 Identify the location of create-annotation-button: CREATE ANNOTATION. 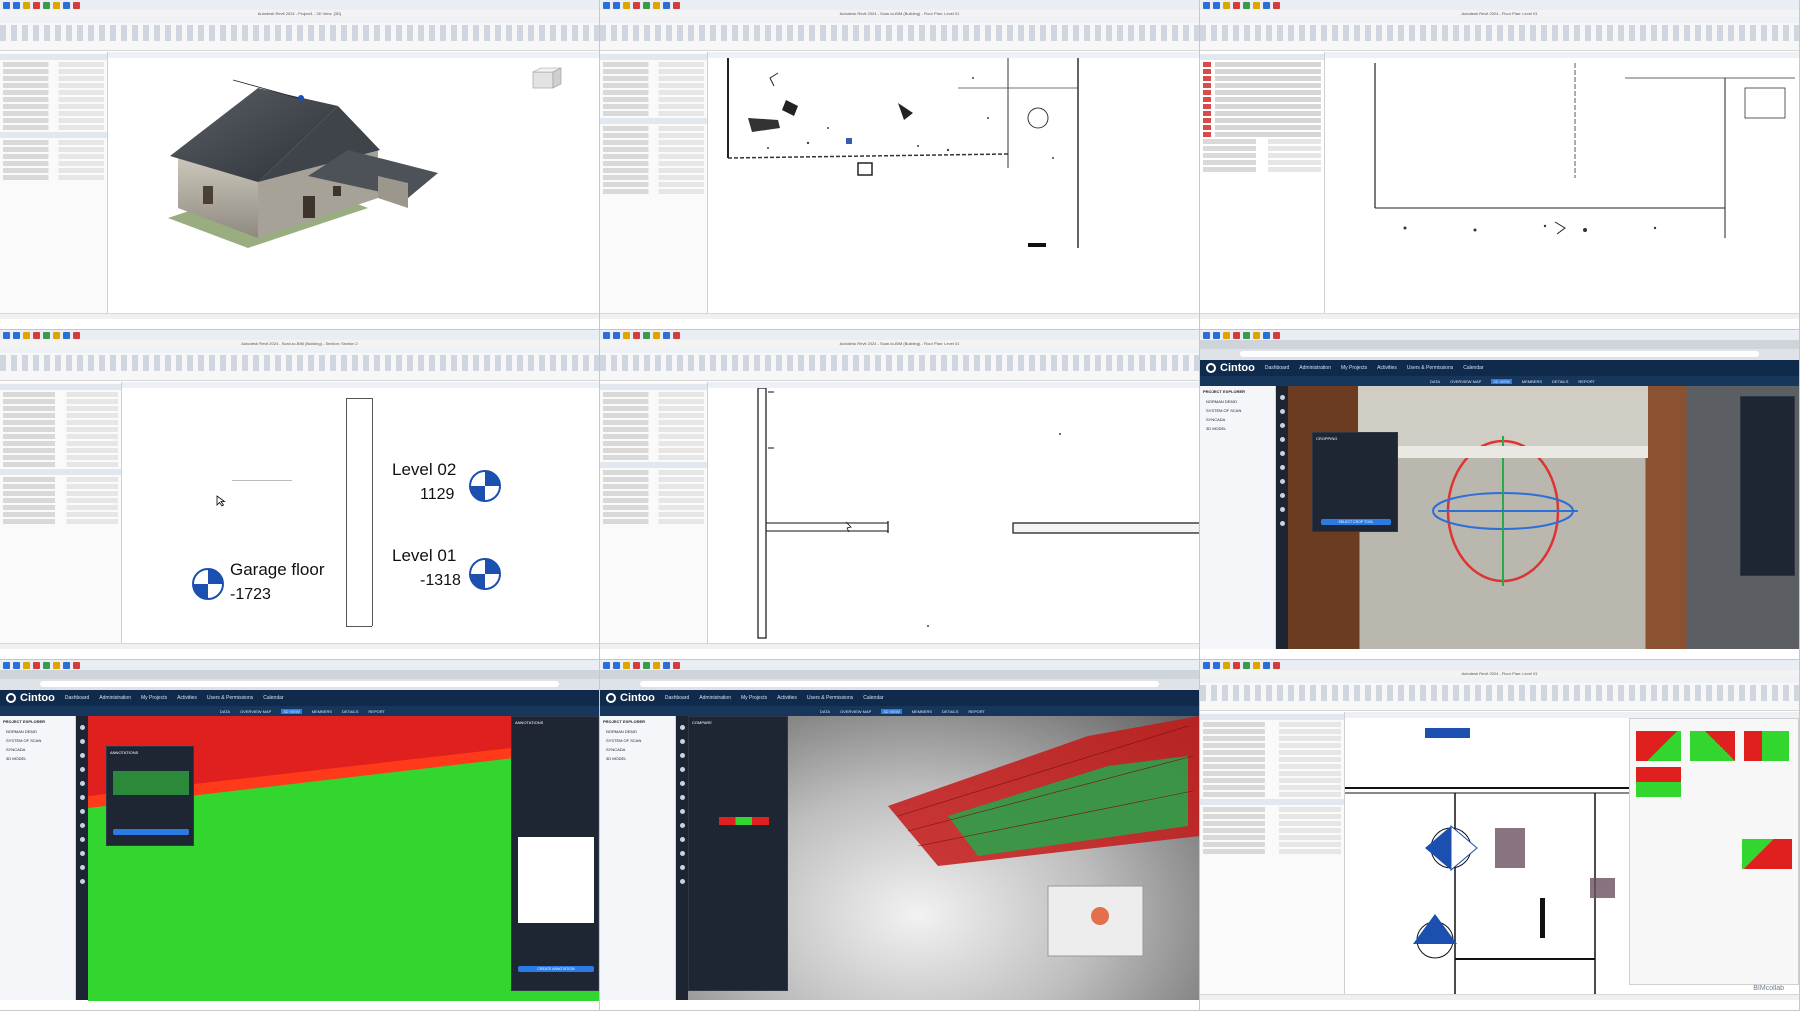
(556, 969).